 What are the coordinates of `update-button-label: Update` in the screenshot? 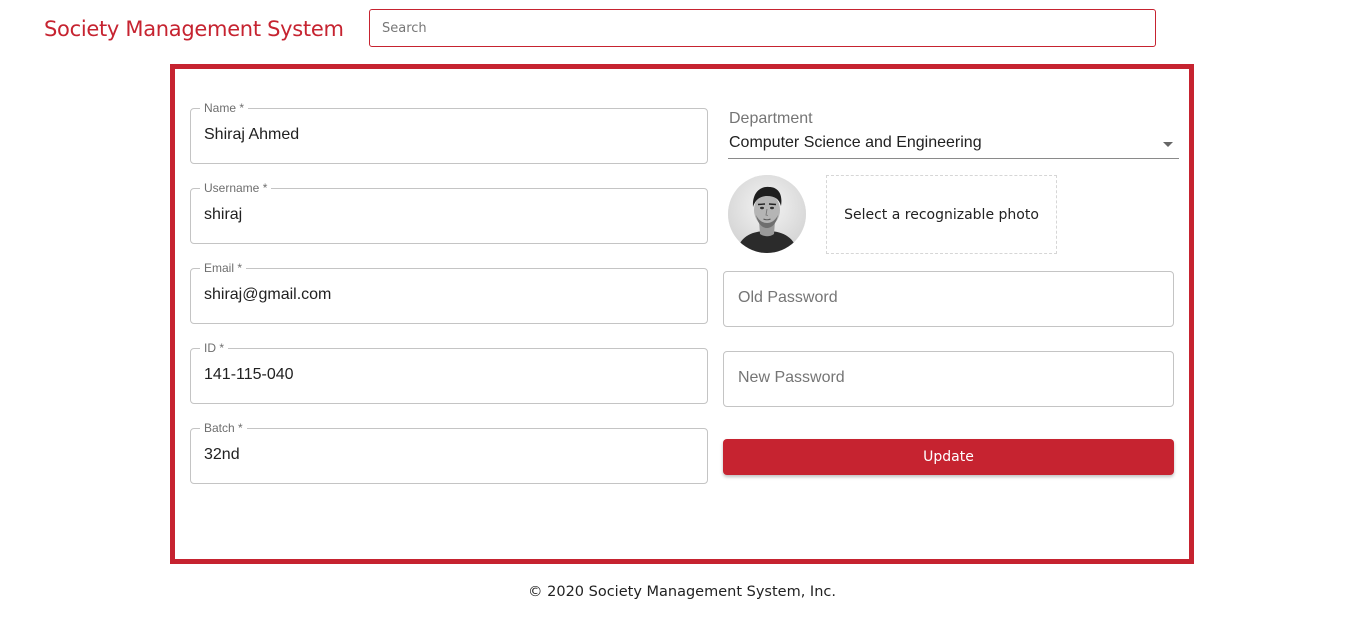 It's located at (948, 457).